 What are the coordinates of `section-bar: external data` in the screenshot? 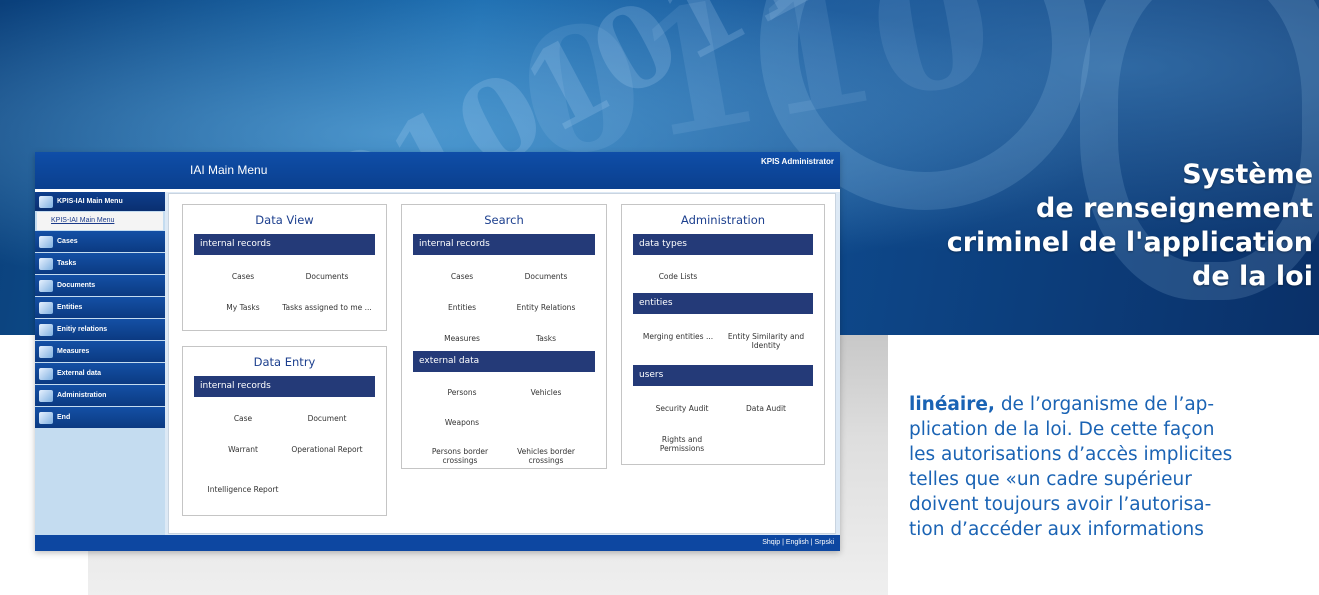 It's located at (504, 361).